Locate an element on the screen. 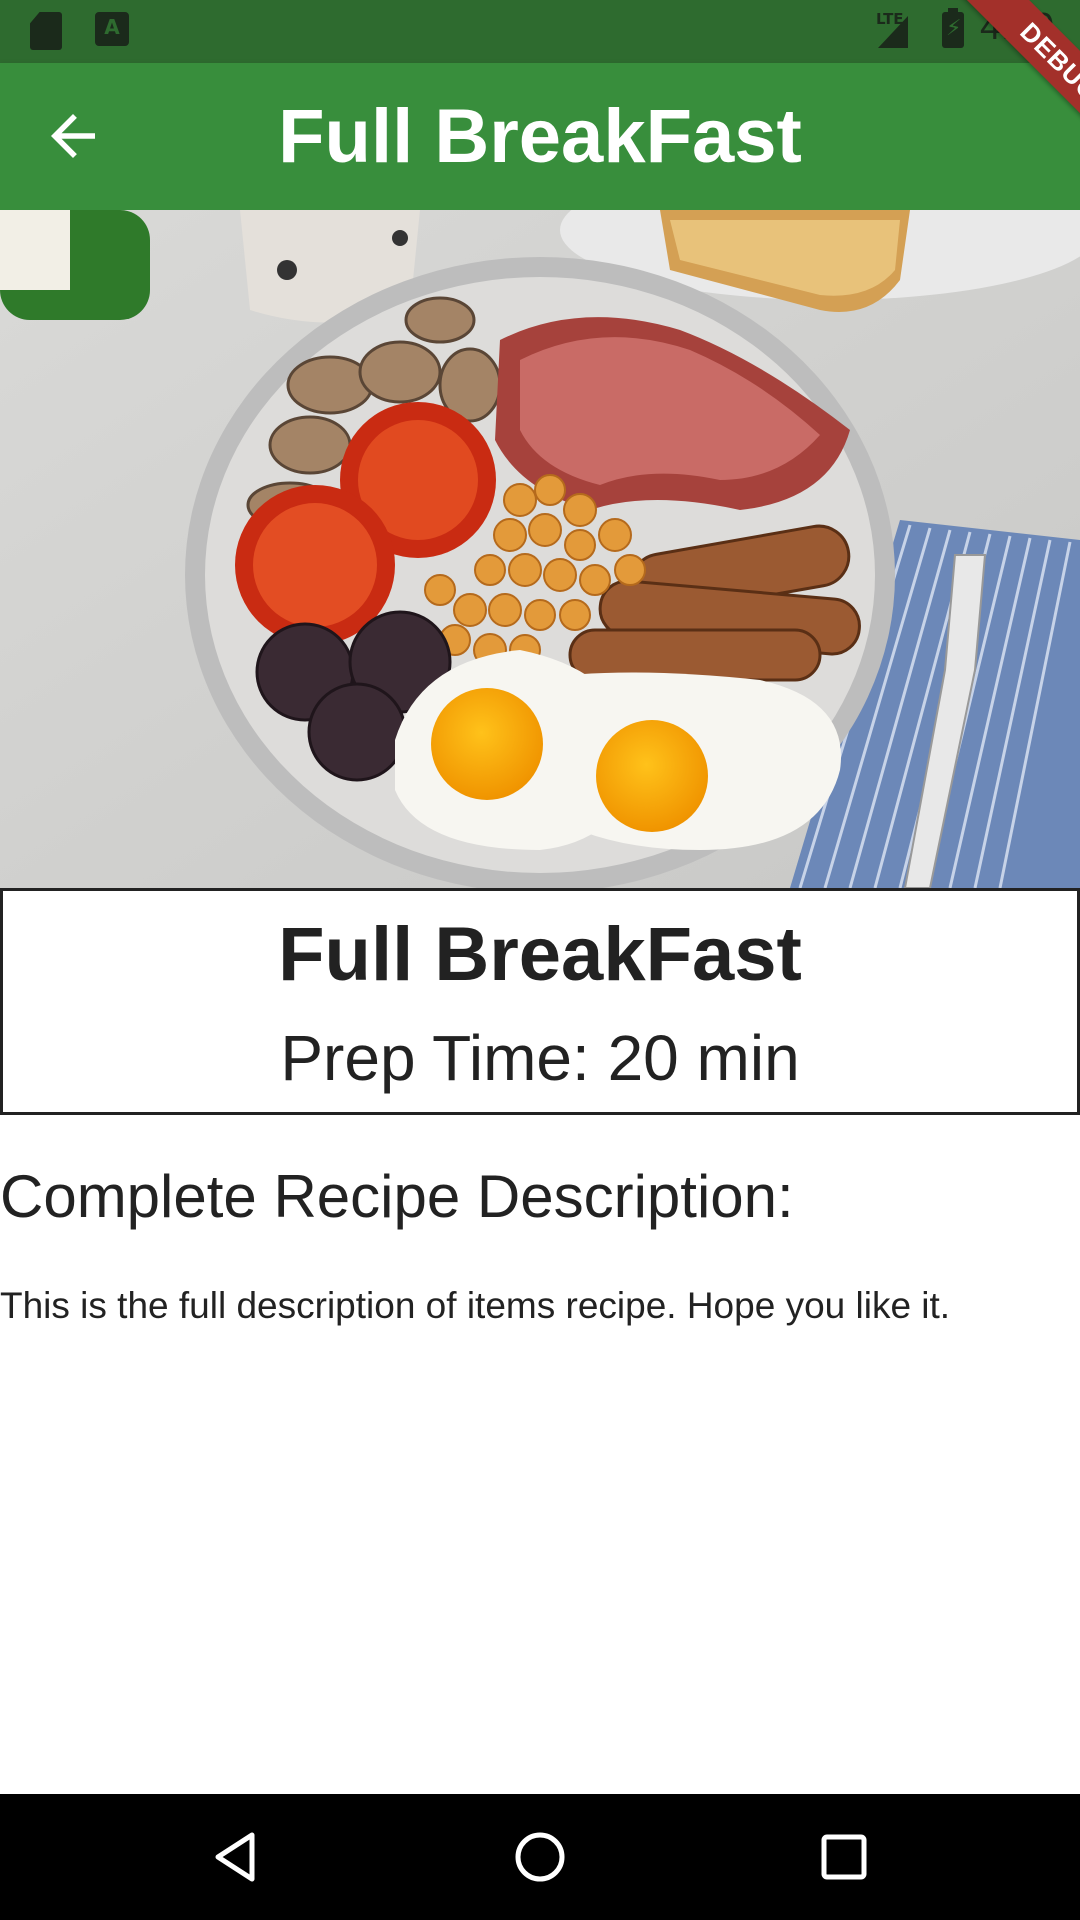 The height and width of the screenshot is (1920, 1080). sd-card-icon is located at coordinates (46, 31).